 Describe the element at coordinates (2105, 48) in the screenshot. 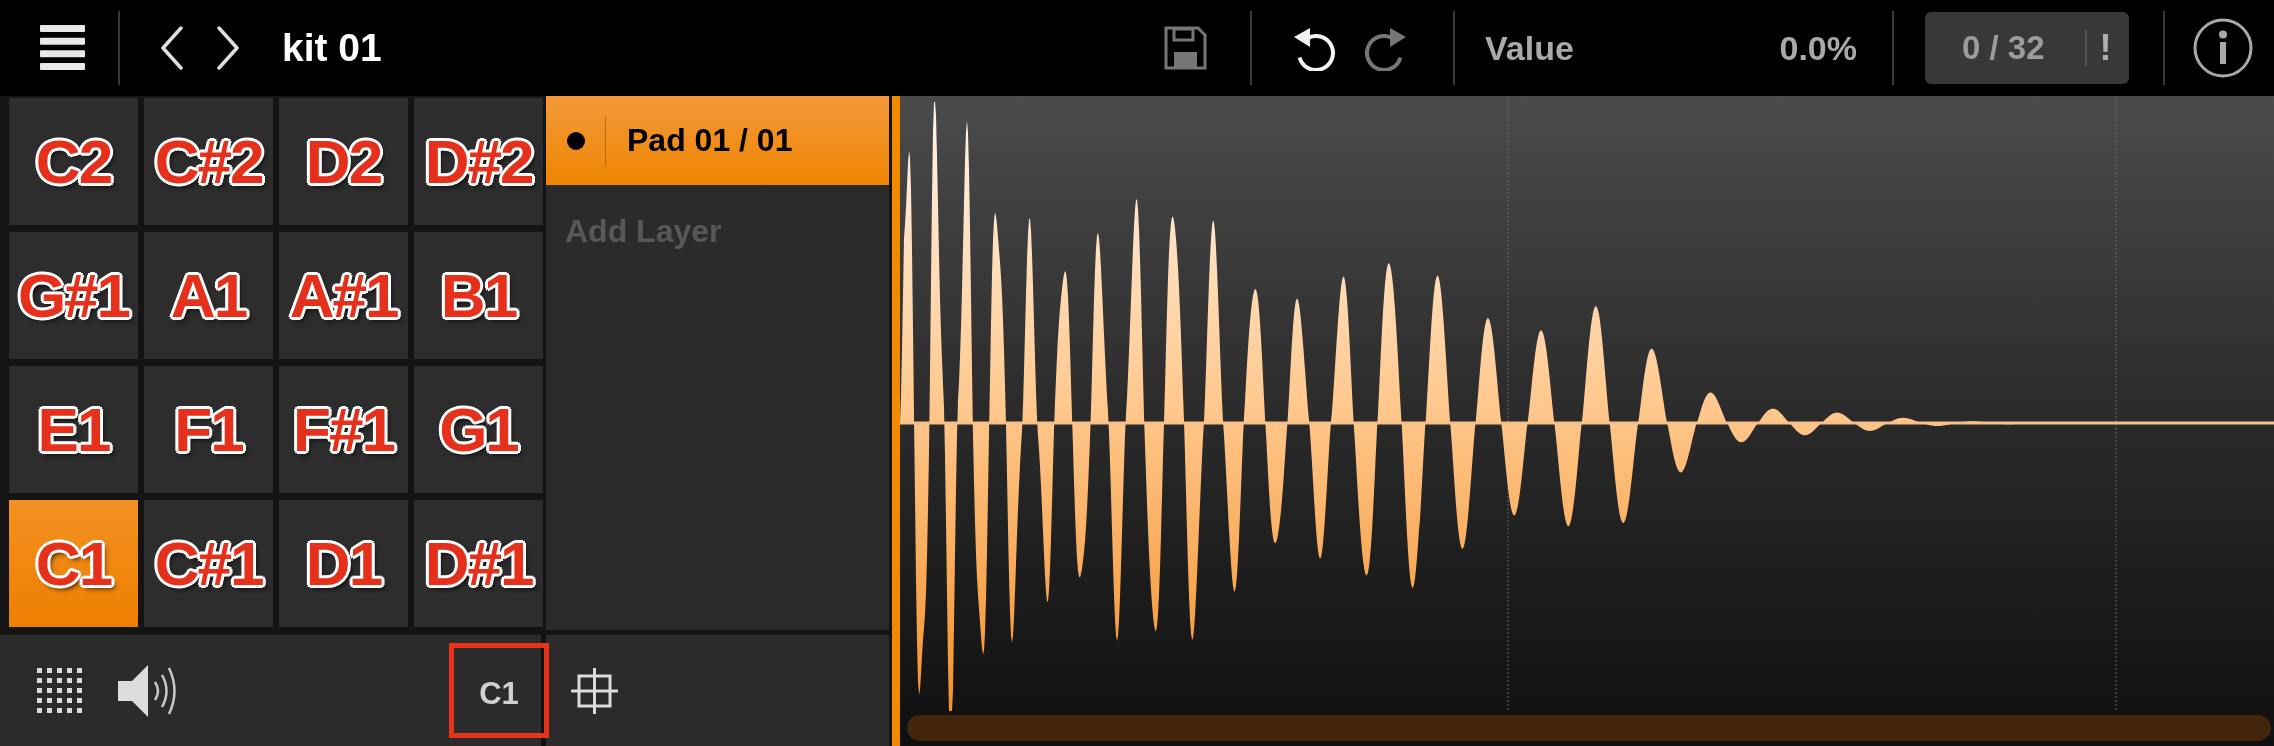

I see `alert-button: !` at that location.